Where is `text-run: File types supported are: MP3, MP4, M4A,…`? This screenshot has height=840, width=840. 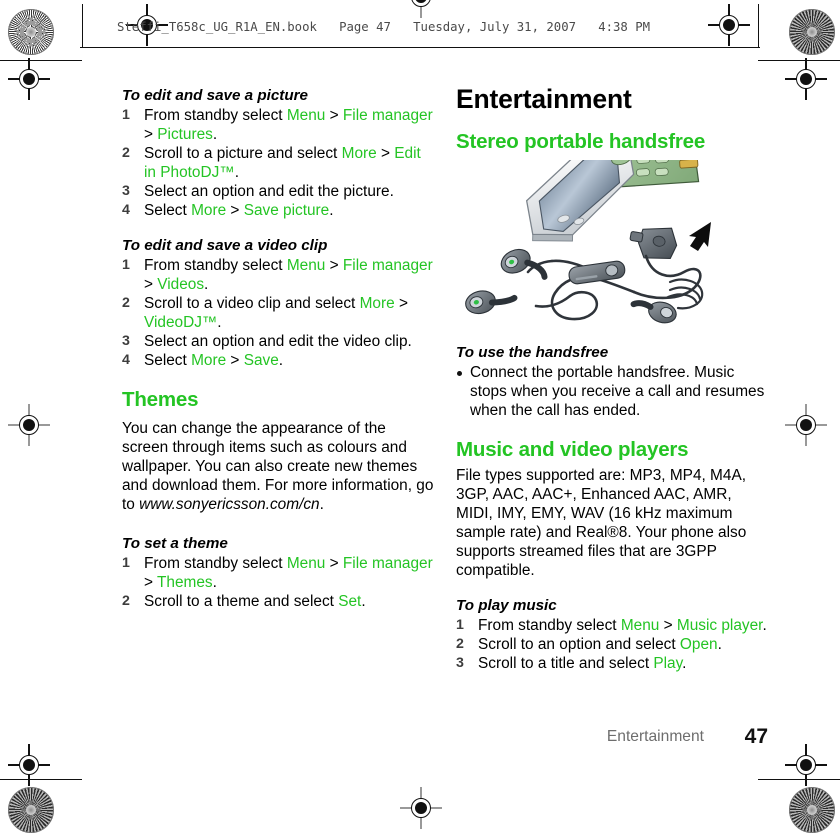
text-run: File types supported are: MP3, MP4, M4A,… is located at coordinates (601, 523).